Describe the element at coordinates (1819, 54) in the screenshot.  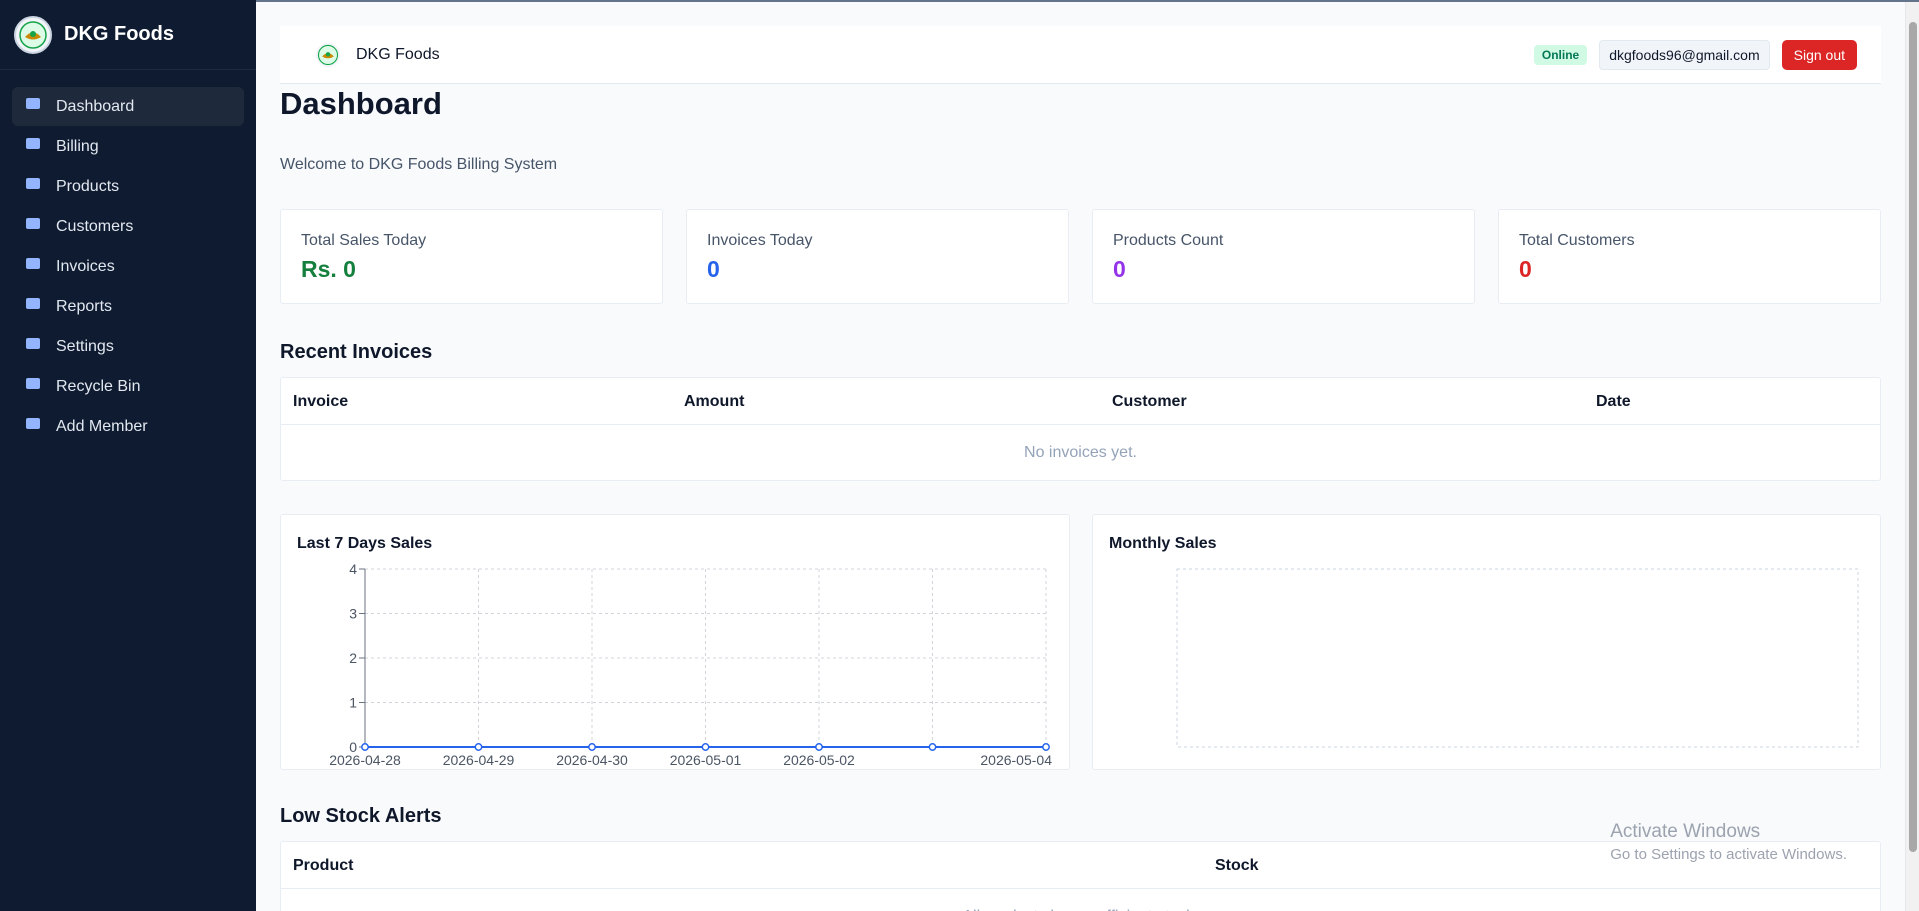
I see `sign-out-button: Sign out` at that location.